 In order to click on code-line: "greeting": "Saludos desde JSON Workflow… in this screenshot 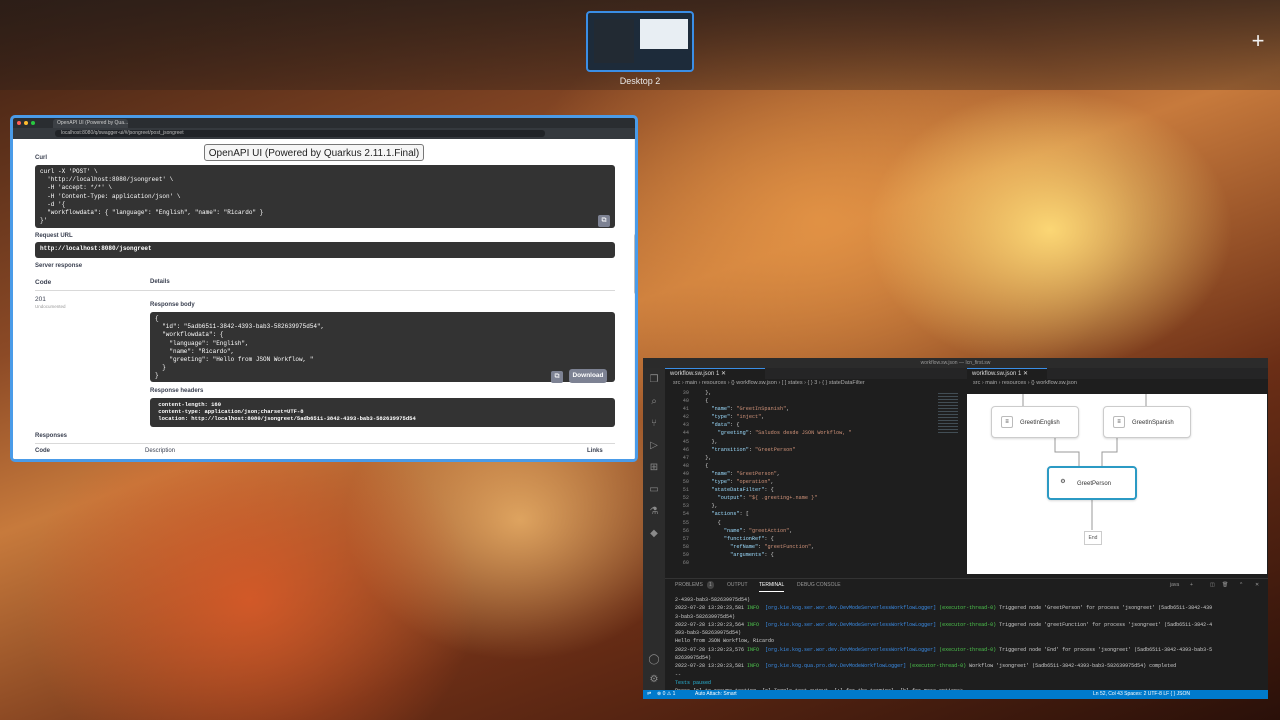, I will do `click(784, 433)`.